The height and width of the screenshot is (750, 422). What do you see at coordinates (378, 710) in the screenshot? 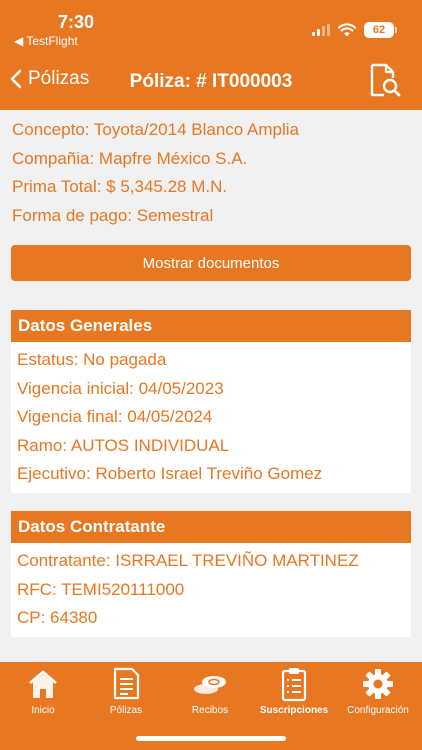
I see `tab-configuracion-label: Configuración` at bounding box center [378, 710].